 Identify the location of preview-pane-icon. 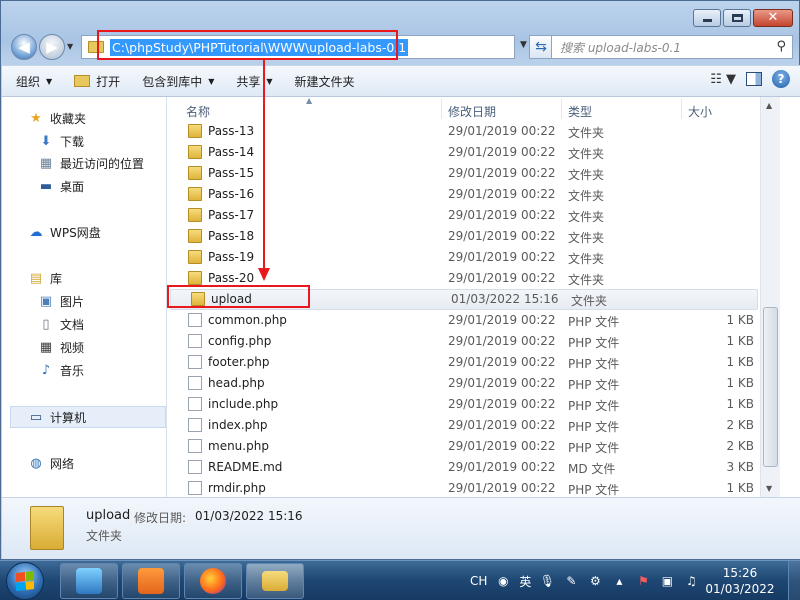
(754, 79).